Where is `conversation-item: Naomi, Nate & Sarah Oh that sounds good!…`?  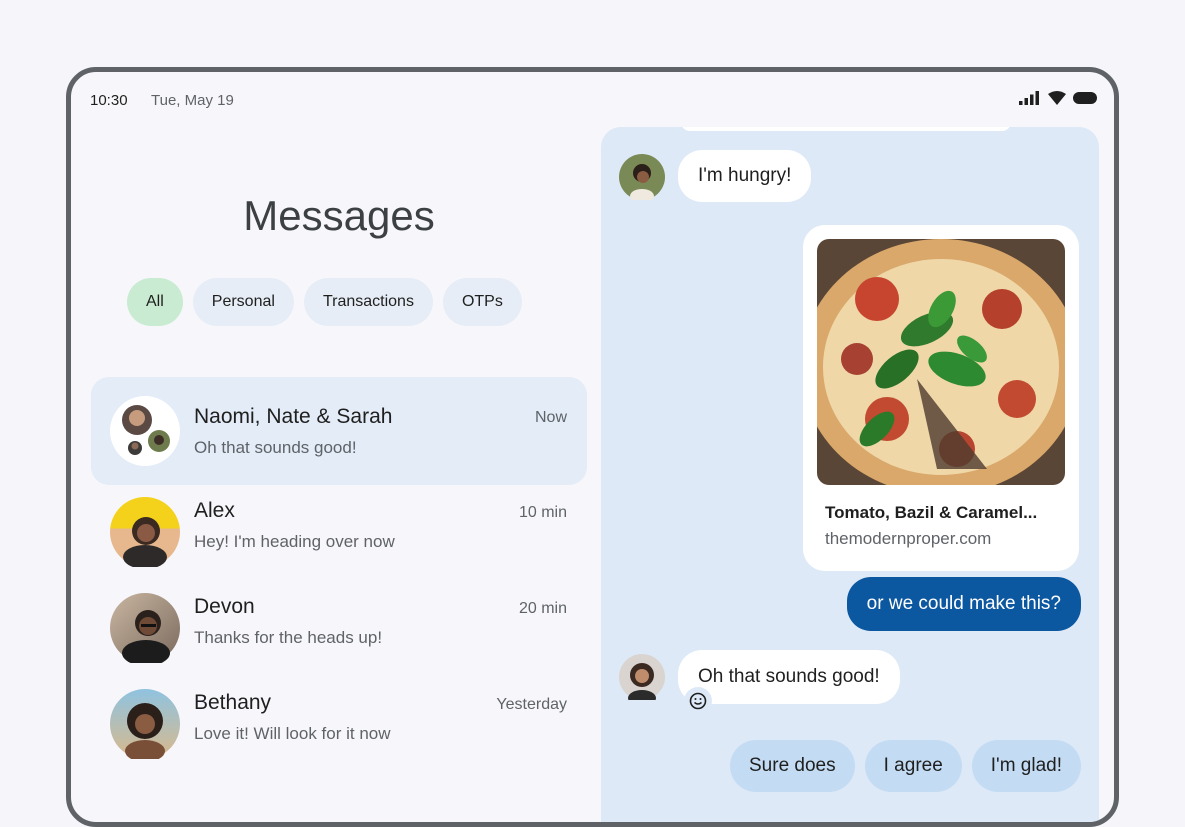
conversation-item: Naomi, Nate & Sarah Oh that sounds good!… is located at coordinates (339, 431).